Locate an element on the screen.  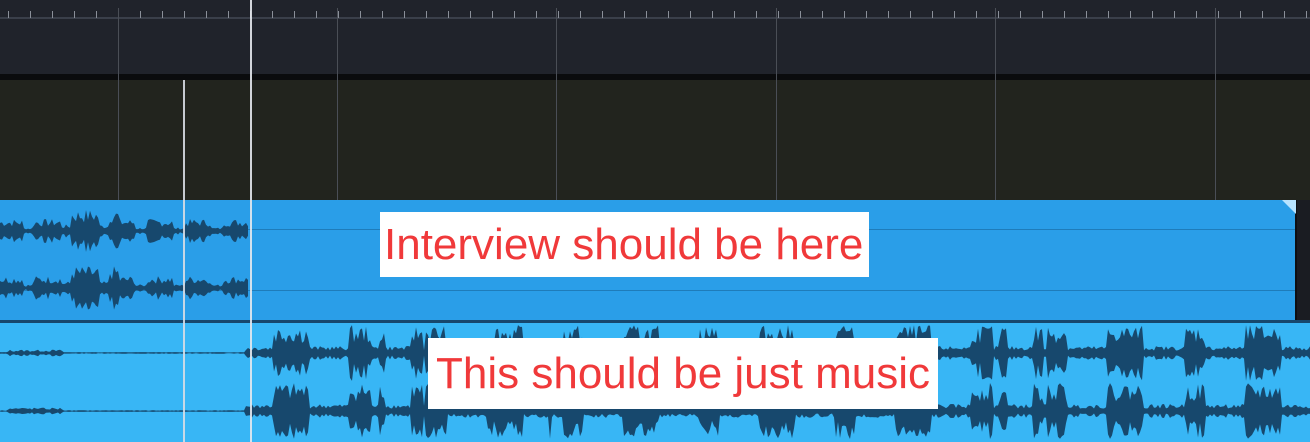
playhead-marker is located at coordinates (184, 261).